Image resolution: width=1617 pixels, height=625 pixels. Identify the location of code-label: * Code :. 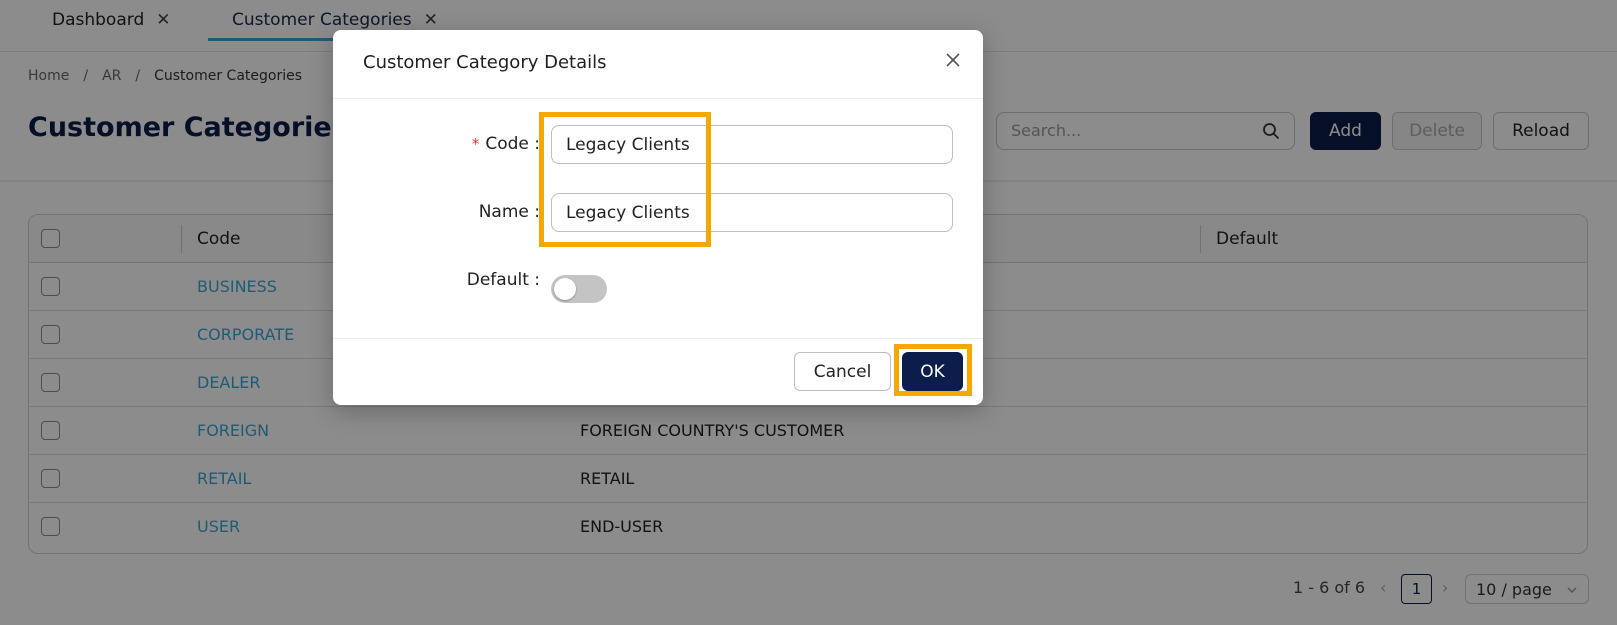
(440, 144).